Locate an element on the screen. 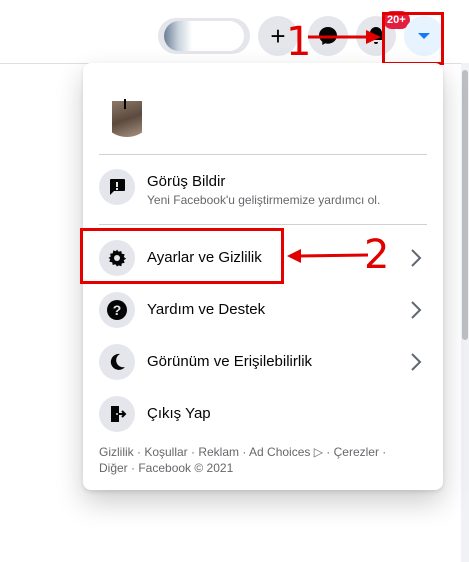 This screenshot has height=562, width=469. menu-item-help-support: ? Yardım ve Destek is located at coordinates (263, 310).